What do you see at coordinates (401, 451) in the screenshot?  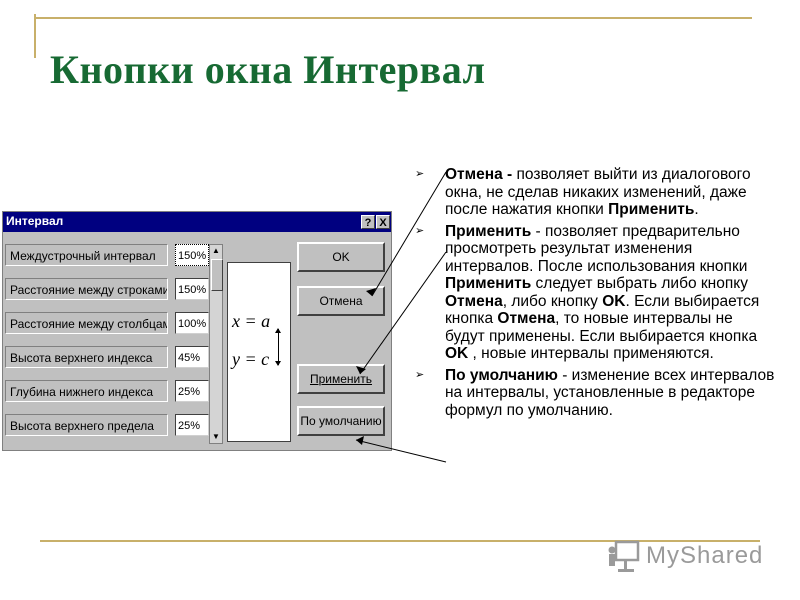 I see `connector-default` at bounding box center [401, 451].